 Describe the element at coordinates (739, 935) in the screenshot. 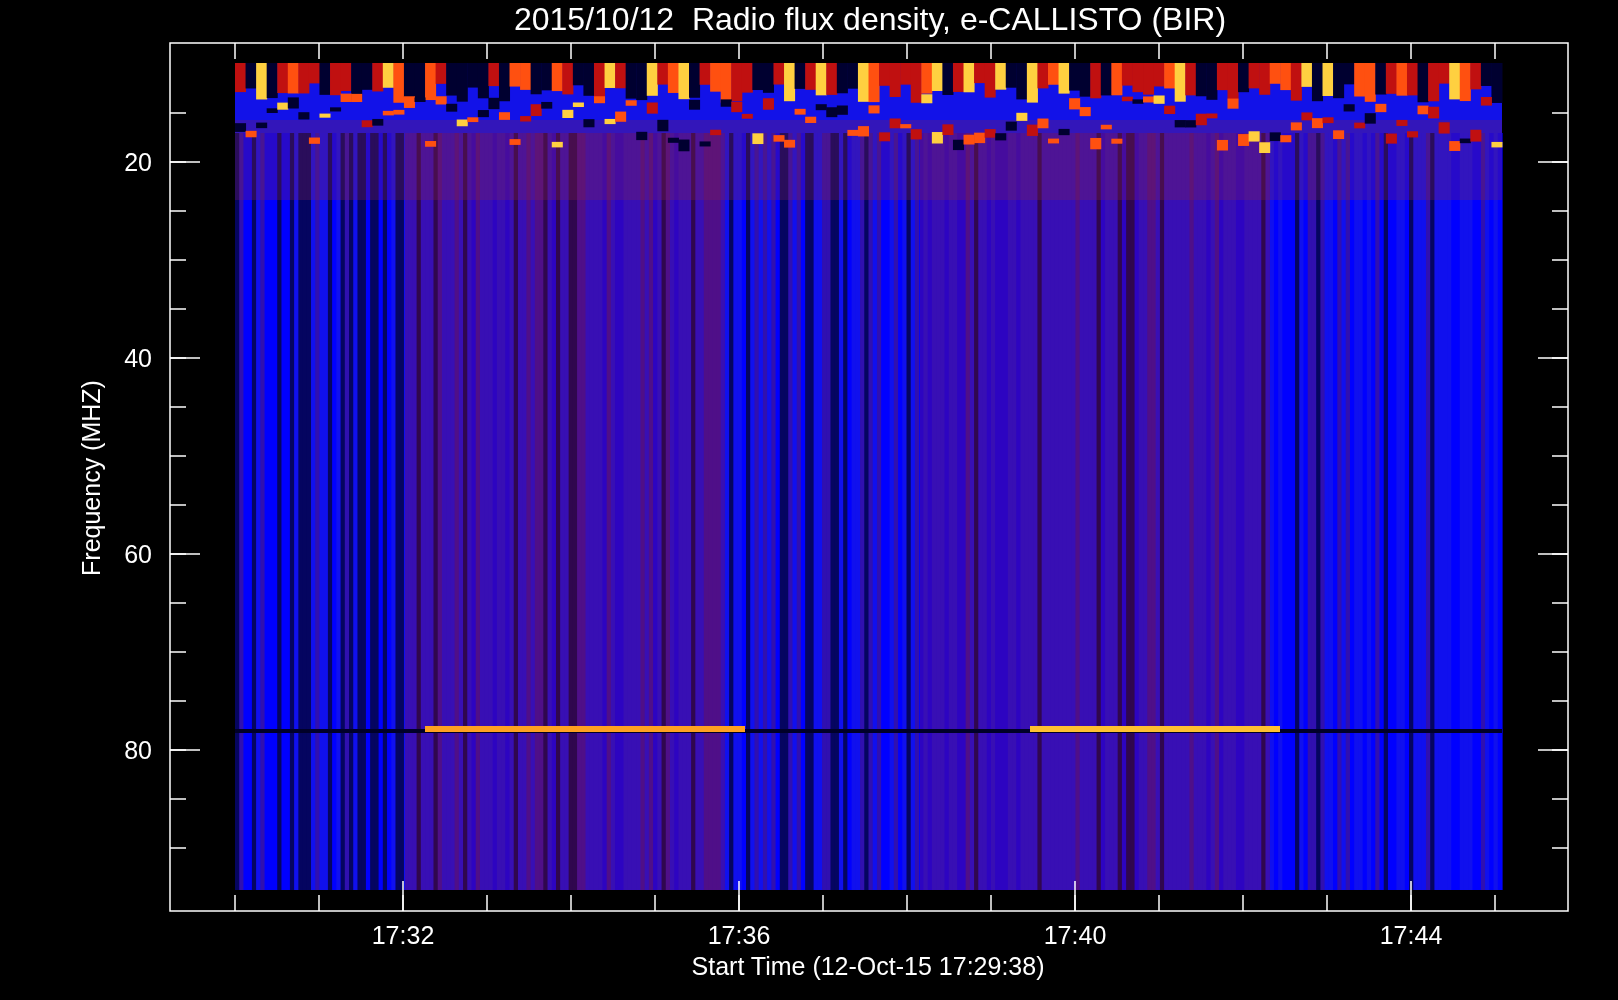

I see `x-tick-label: 17:36` at that location.